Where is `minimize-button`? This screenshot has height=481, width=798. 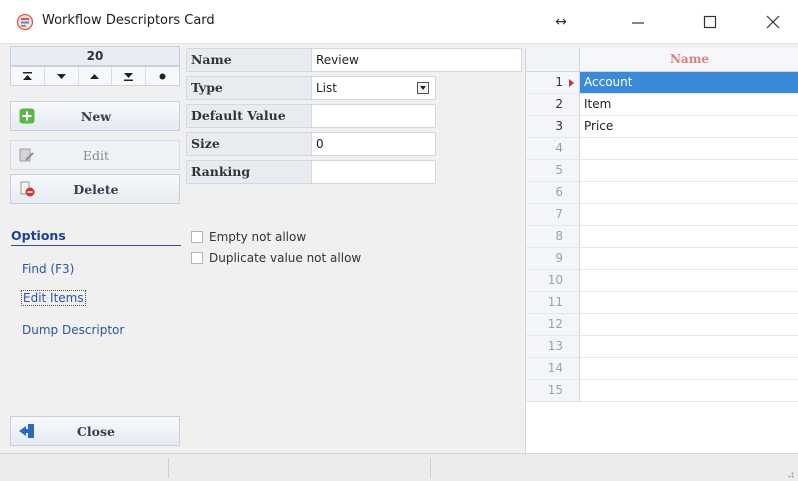
minimize-button is located at coordinates (638, 22).